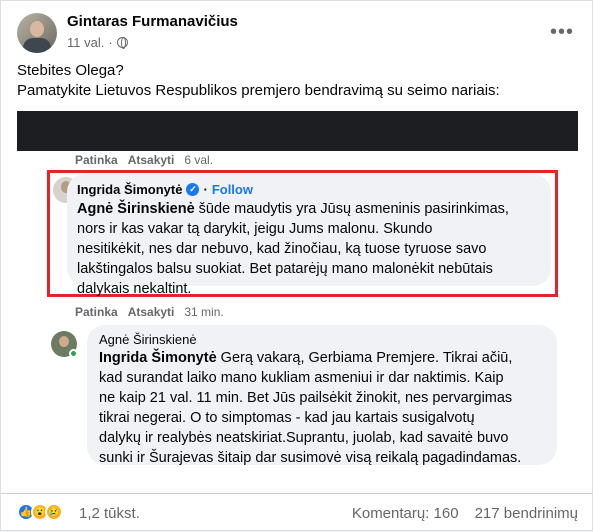  Describe the element at coordinates (40, 512) in the screenshot. I see `reaction-icons: 👍 😮 😢` at that location.